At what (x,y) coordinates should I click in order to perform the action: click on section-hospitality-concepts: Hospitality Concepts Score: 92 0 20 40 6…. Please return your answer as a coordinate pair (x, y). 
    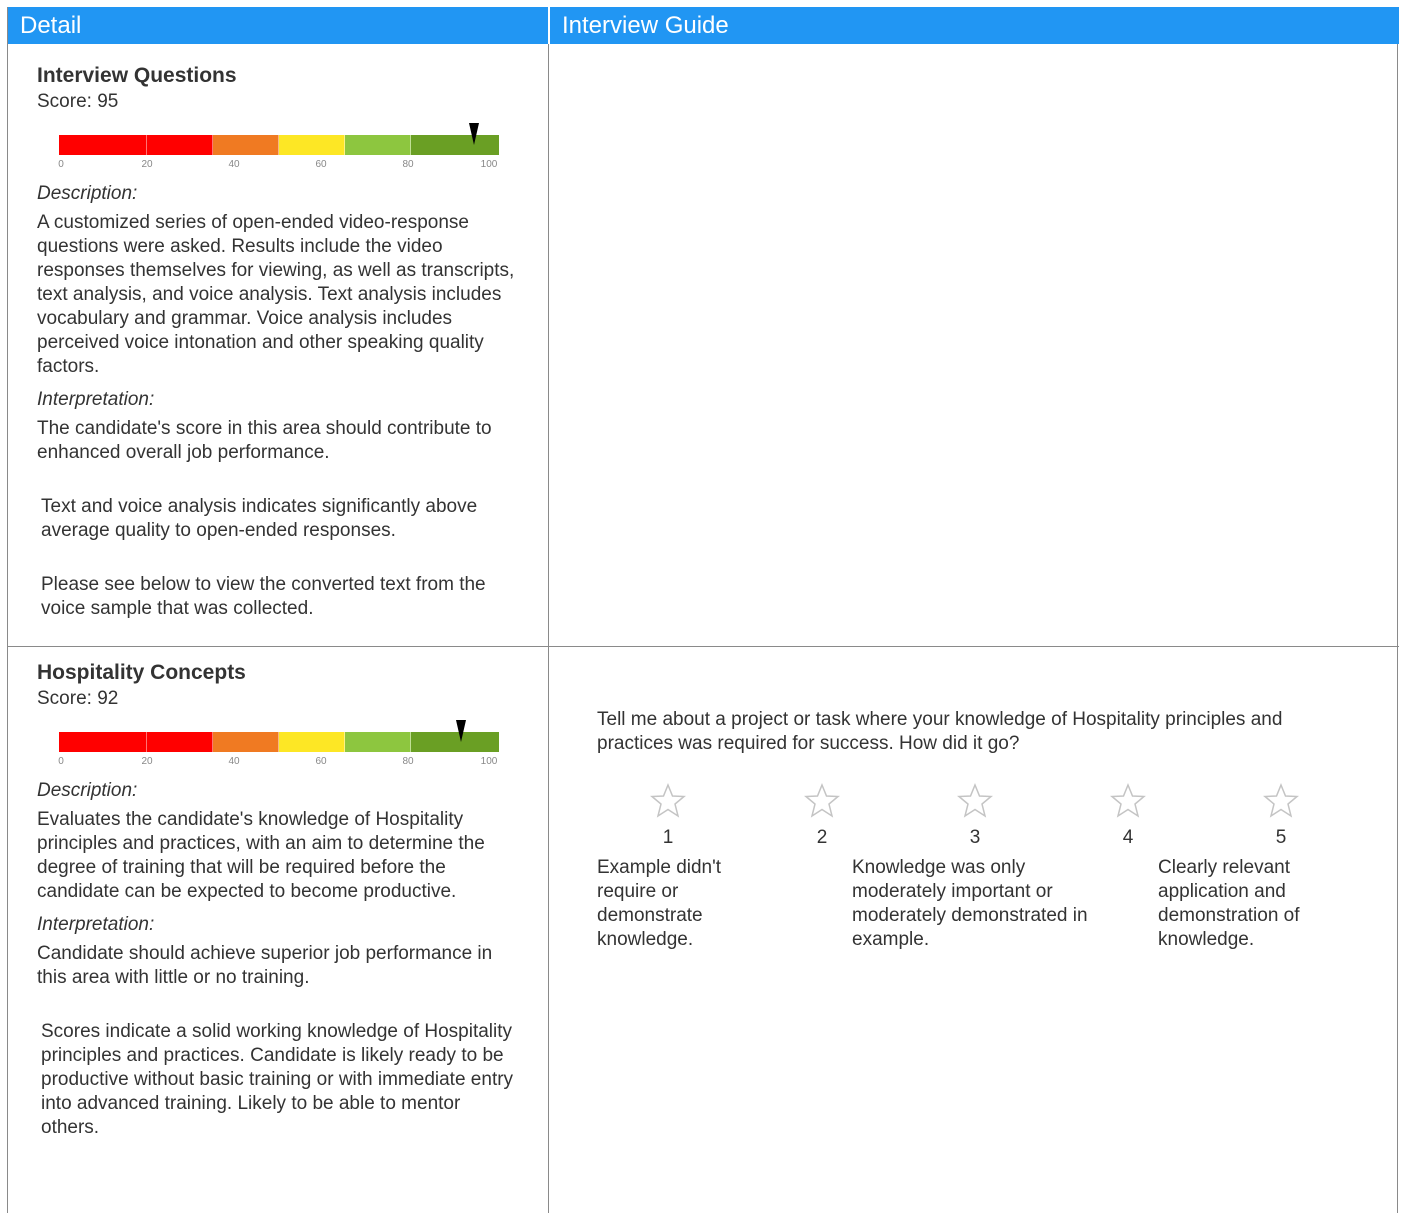
    Looking at the image, I should click on (282, 900).